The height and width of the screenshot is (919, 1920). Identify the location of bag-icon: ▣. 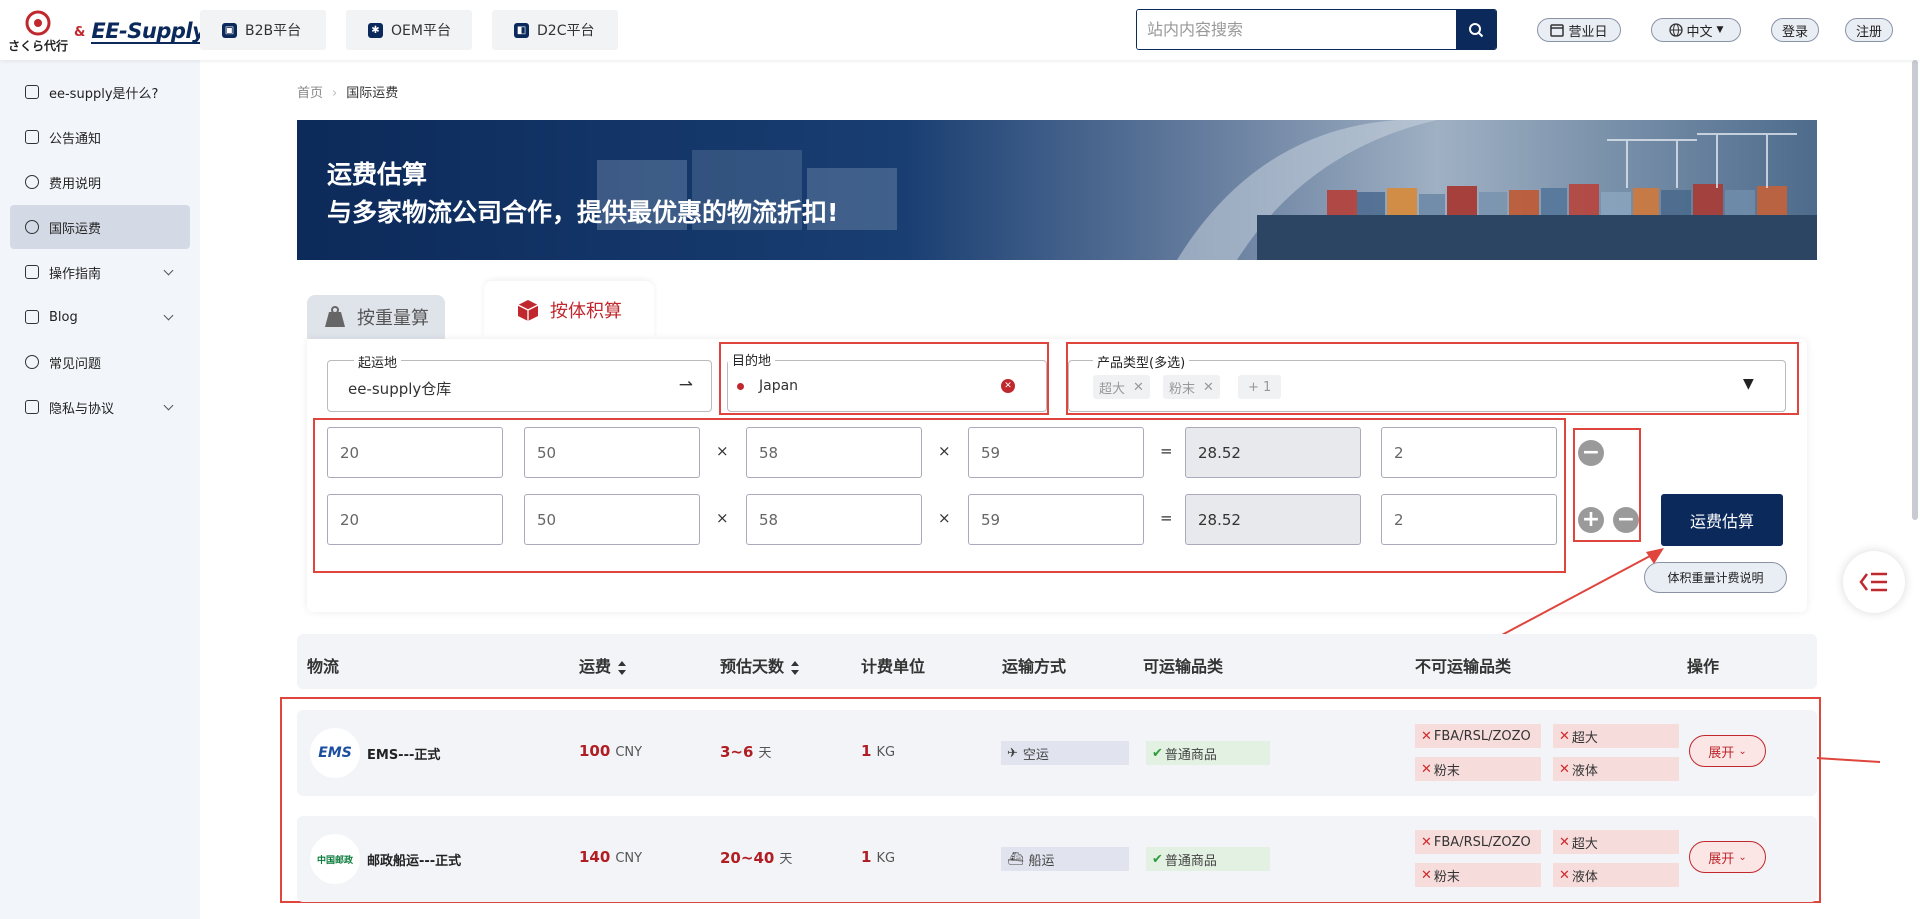
(229, 30).